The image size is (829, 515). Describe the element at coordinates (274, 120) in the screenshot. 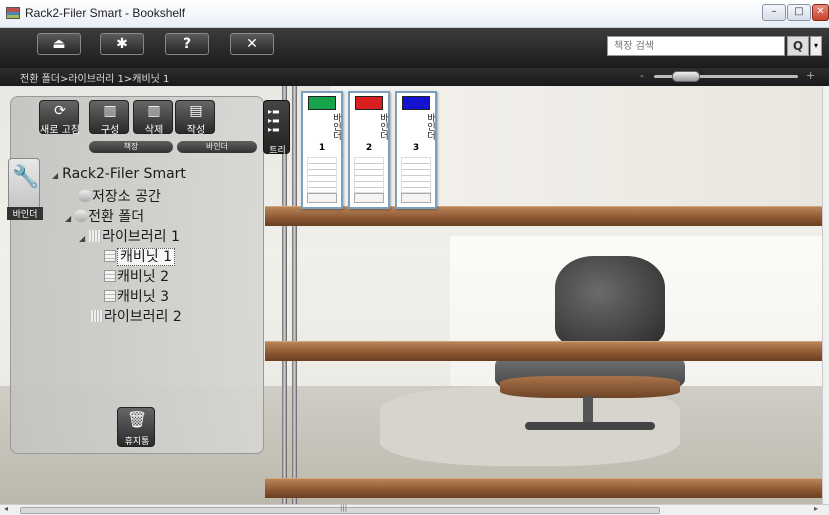

I see `tree-icon: ▸▬ ▸▬ ▸▬` at that location.